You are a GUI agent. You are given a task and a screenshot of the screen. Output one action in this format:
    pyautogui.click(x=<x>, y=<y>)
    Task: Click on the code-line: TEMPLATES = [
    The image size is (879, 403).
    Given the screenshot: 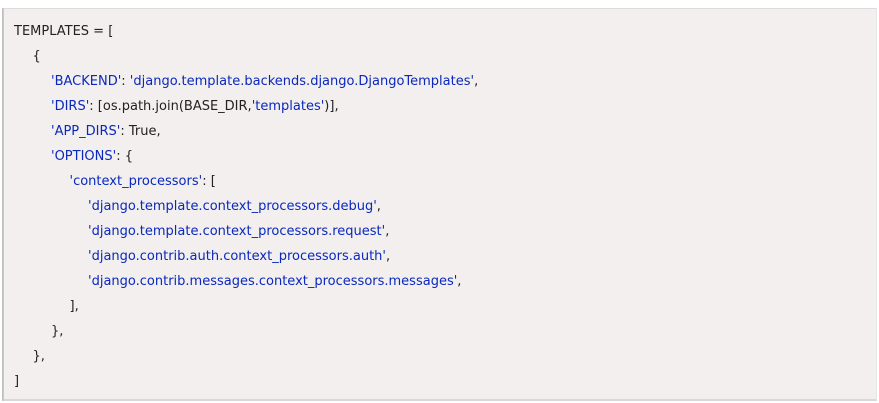 What is the action you would take?
    pyautogui.click(x=63, y=32)
    